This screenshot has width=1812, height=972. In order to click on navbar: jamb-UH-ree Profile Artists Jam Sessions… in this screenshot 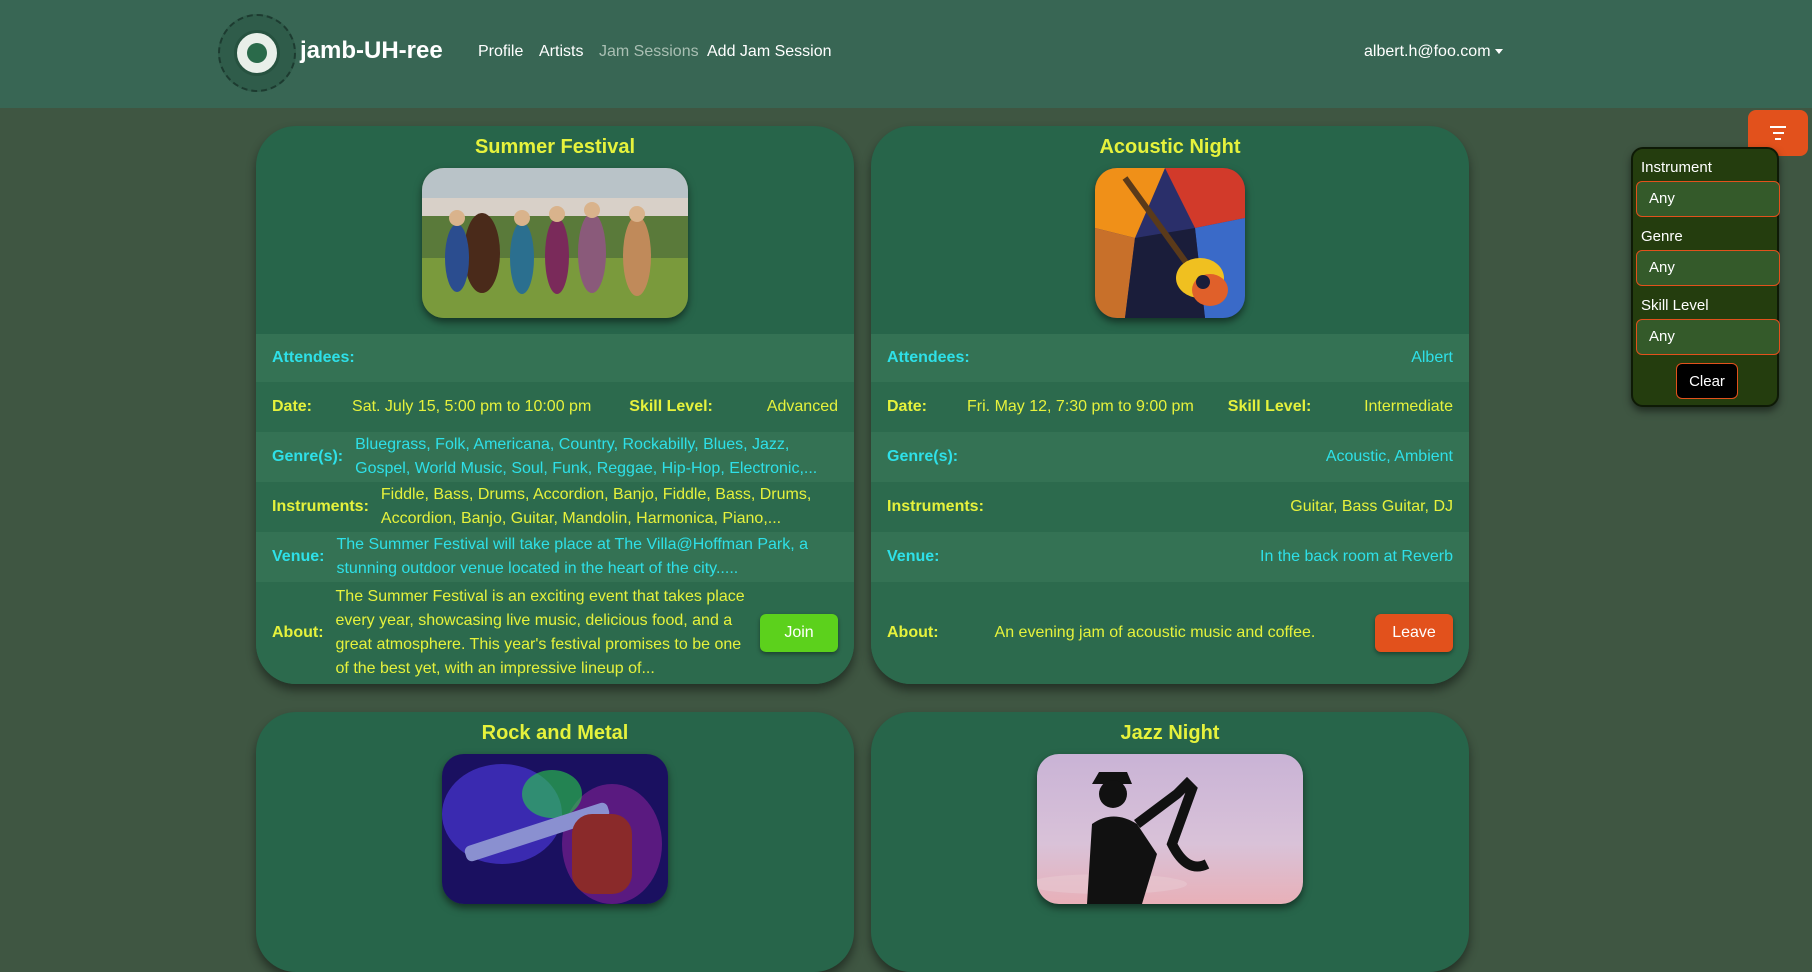, I will do `click(906, 54)`.